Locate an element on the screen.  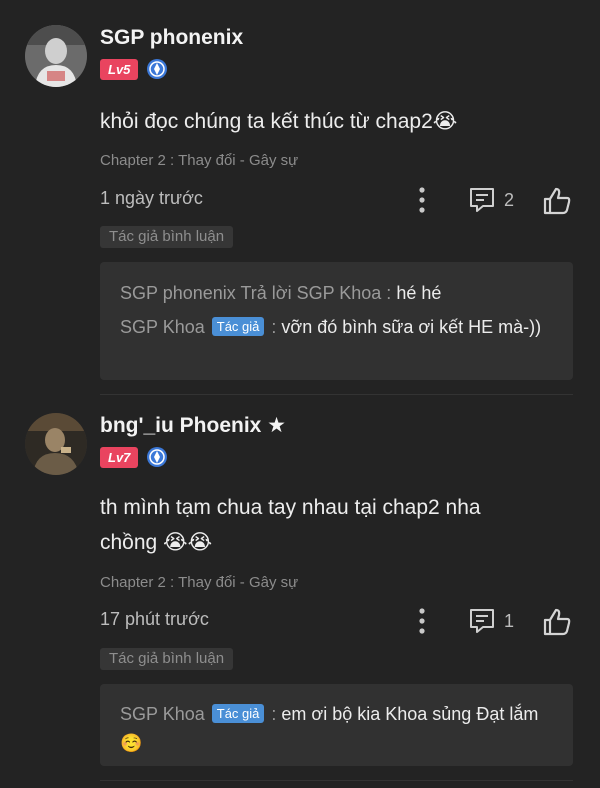
user-badges: Lv7 is located at coordinates (134, 457).